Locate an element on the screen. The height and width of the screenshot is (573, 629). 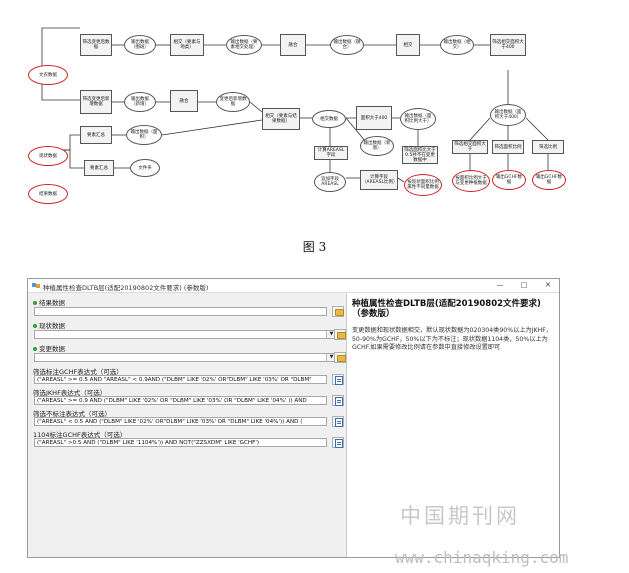
node-label: 按面积比例大于与变更种植数据 is located at coordinates (471, 181).